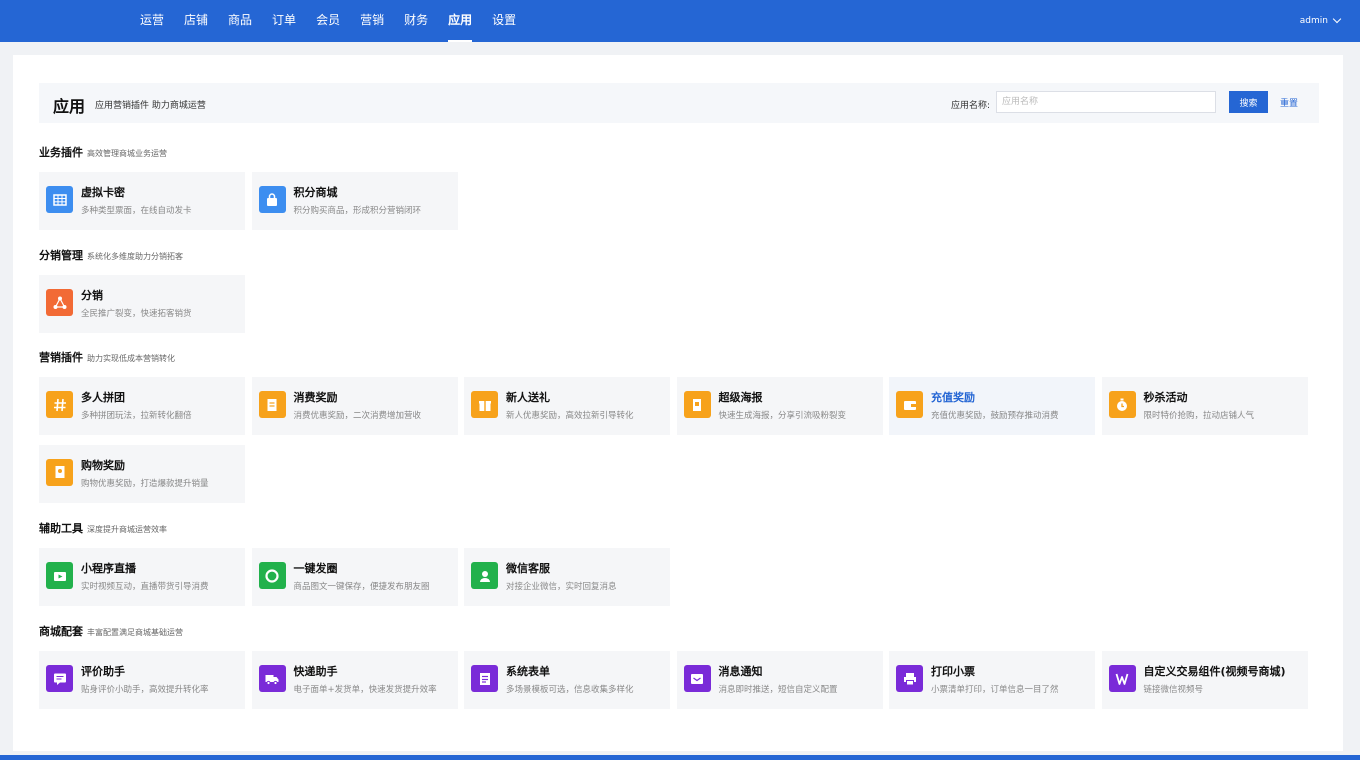 This screenshot has height=760, width=1360. I want to click on app-description: 链接微信视频号, so click(1173, 690).